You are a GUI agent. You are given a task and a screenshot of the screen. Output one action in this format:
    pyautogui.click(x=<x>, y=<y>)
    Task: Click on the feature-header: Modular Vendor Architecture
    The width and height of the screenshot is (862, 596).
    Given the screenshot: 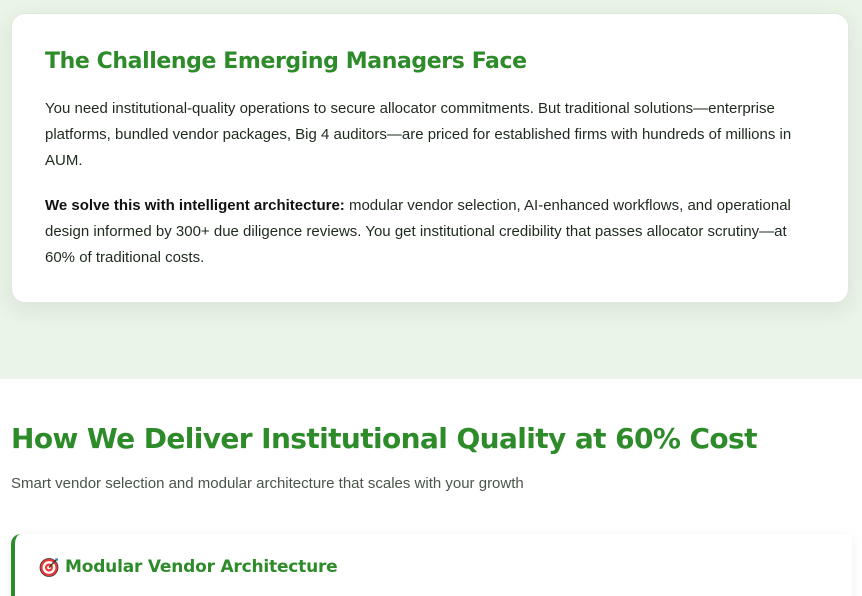 What is the action you would take?
    pyautogui.click(x=188, y=567)
    